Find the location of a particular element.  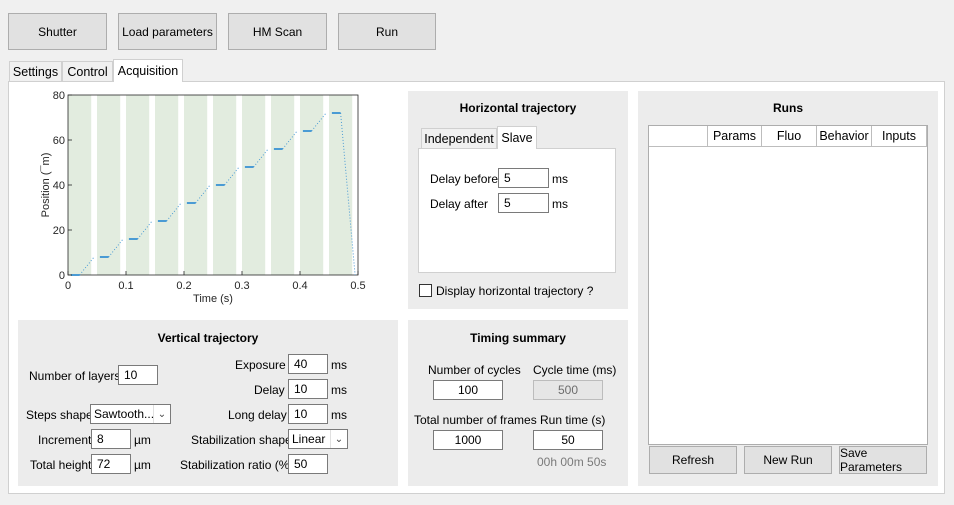

delay-input: 10 is located at coordinates (308, 389).